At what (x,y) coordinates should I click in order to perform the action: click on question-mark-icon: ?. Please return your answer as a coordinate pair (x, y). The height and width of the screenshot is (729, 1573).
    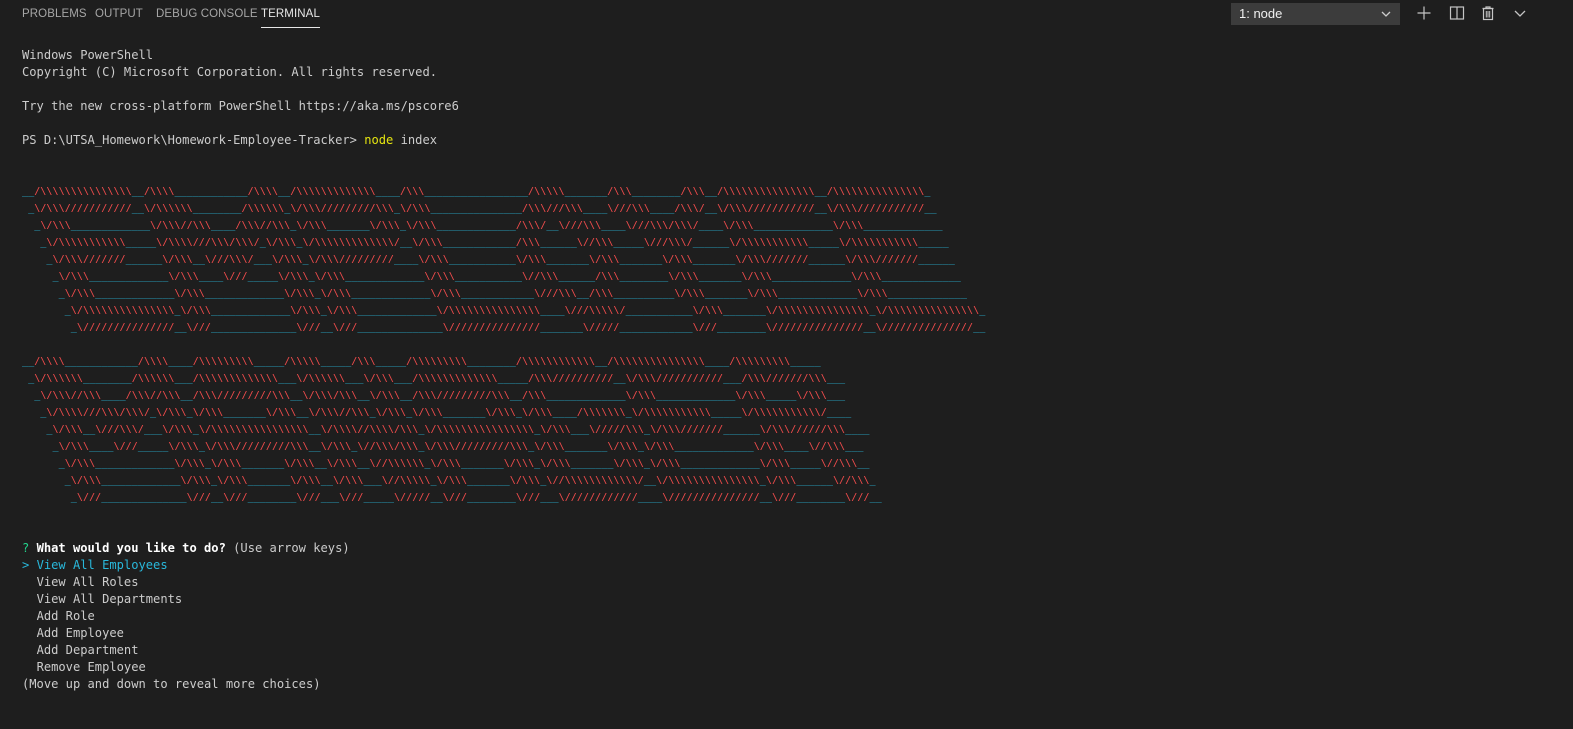
    Looking at the image, I should click on (26, 548).